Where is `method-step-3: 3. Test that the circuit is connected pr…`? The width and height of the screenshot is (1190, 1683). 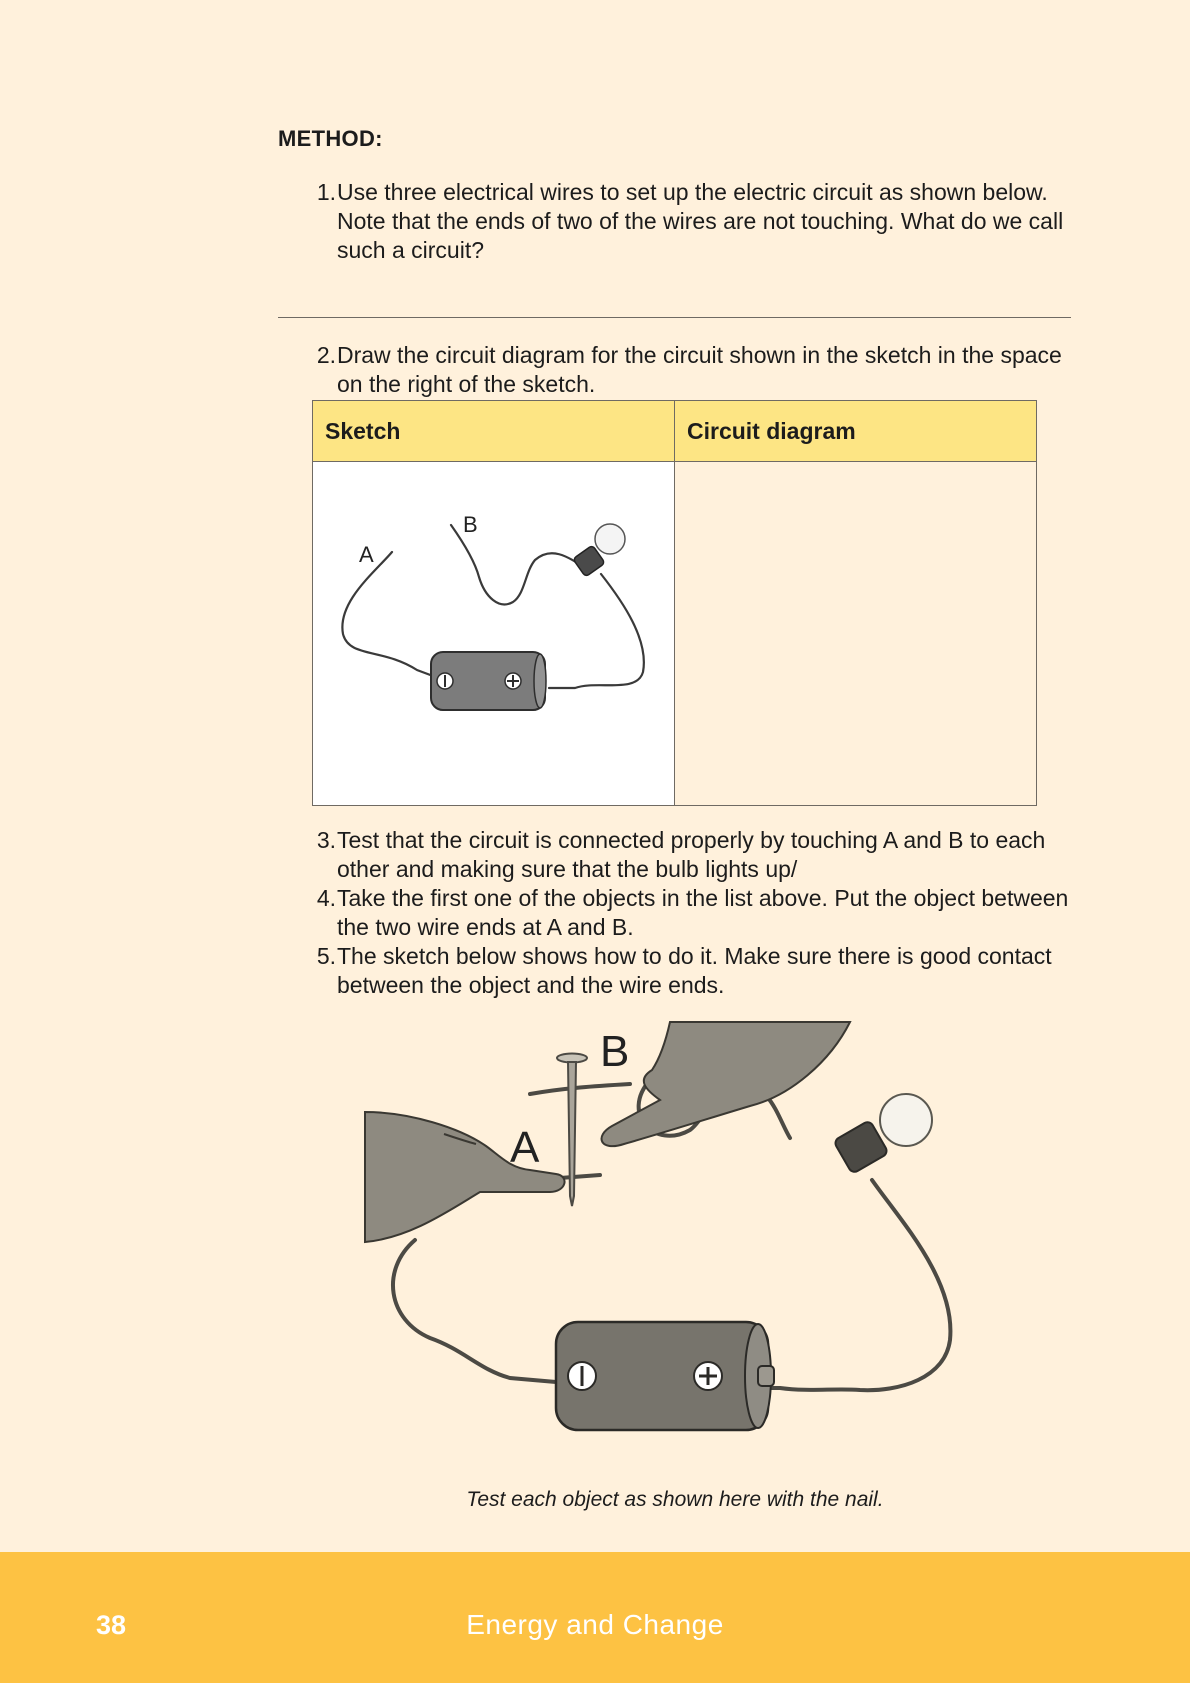 method-step-3: 3. Test that the circuit is connected pr… is located at coordinates (690, 855).